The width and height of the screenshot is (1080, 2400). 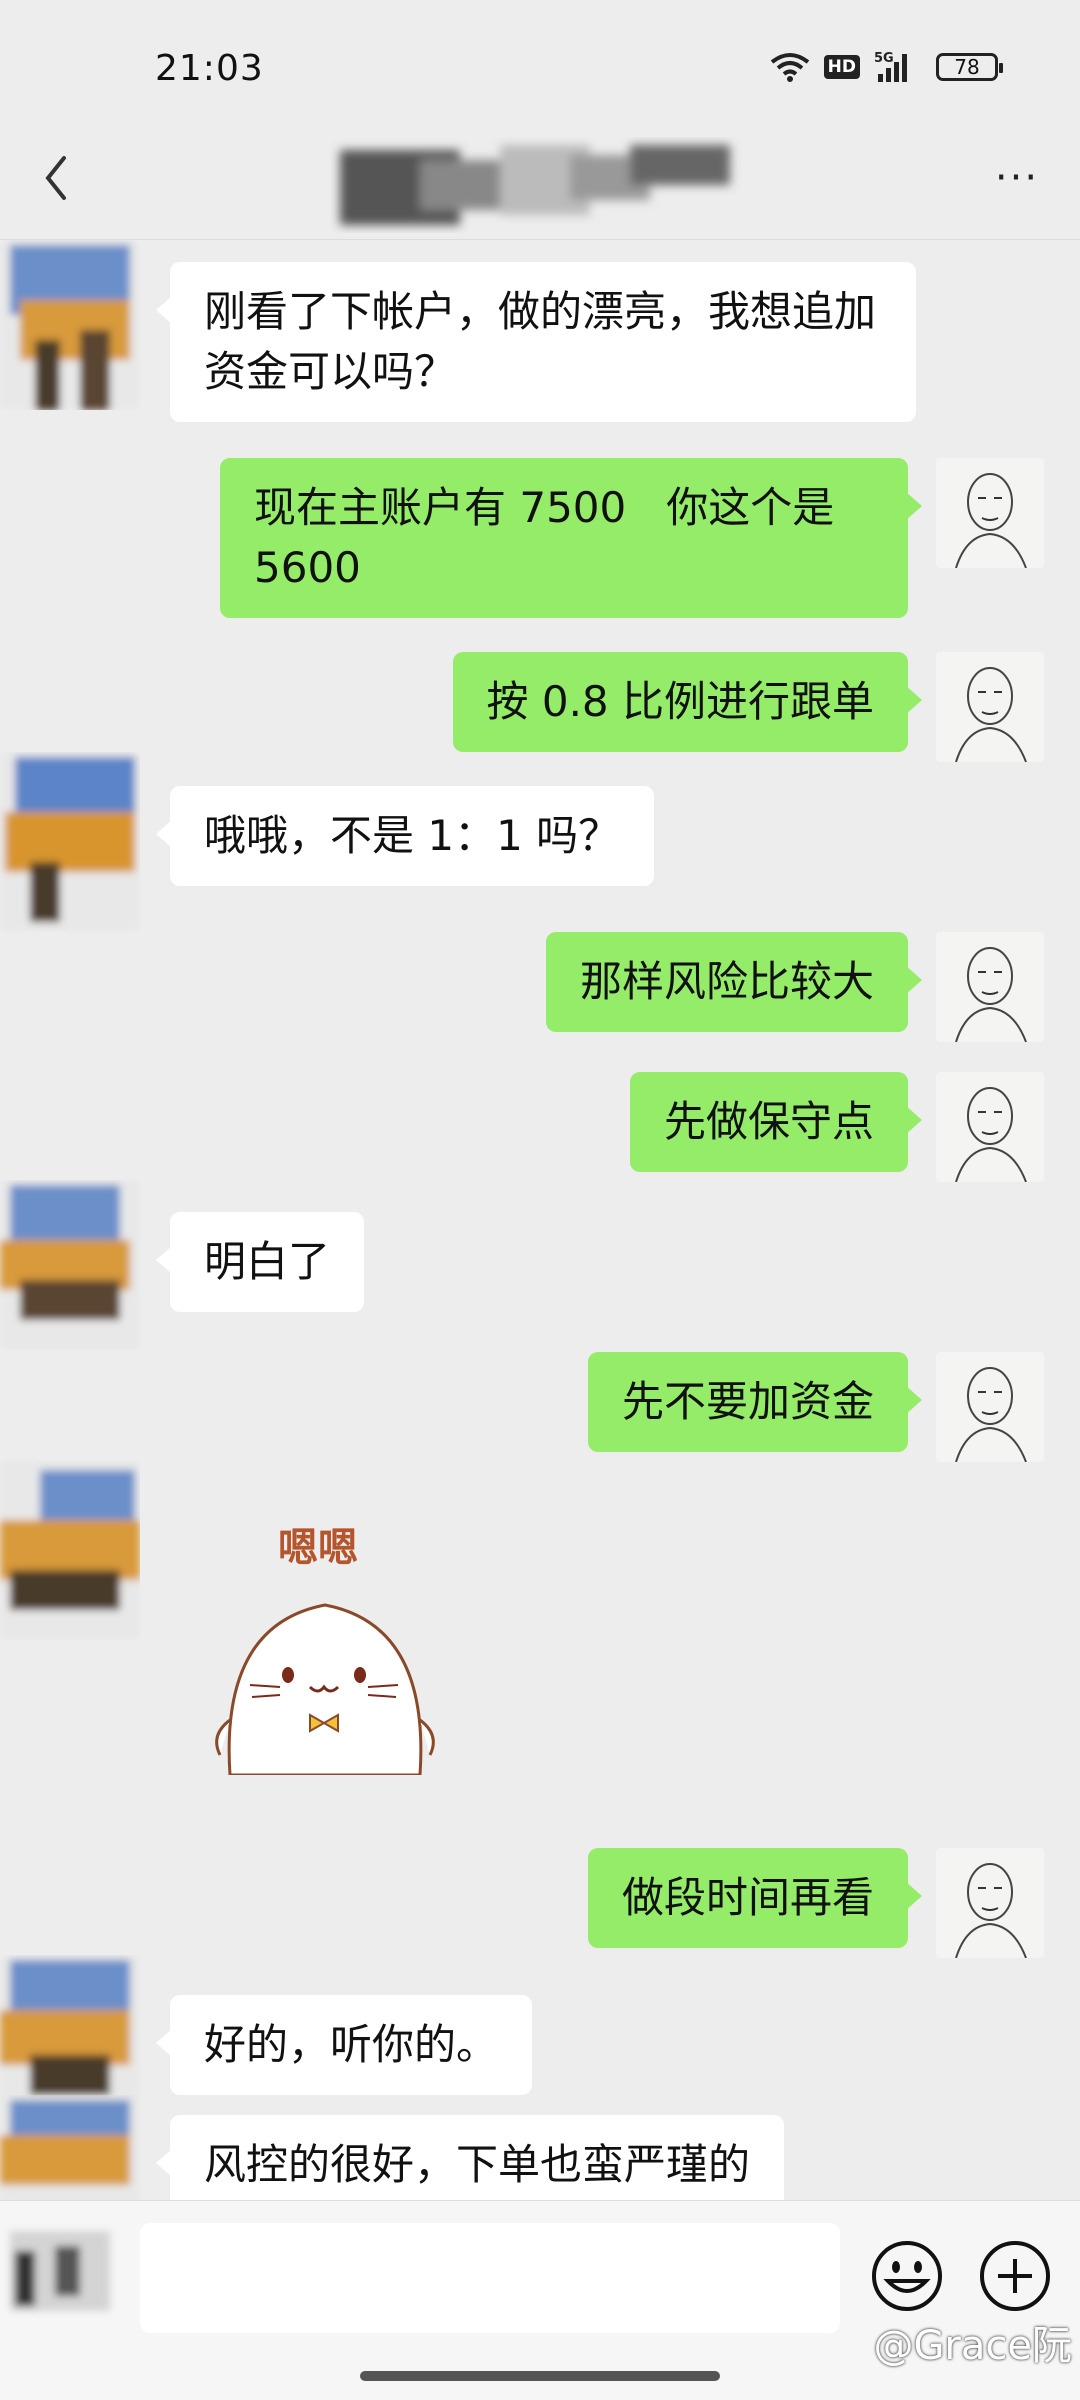 I want to click on message-row: 嗯嗯, so click(x=540, y=1630).